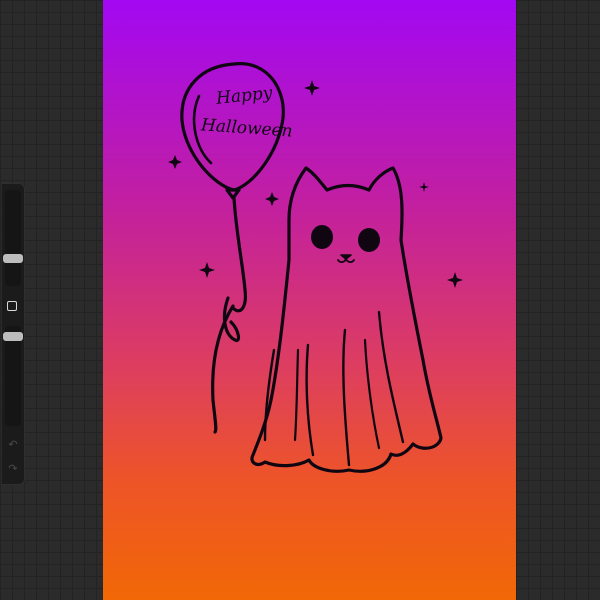 Image resolution: width=600 pixels, height=600 pixels. I want to click on opacity-thumb, so click(13, 336).